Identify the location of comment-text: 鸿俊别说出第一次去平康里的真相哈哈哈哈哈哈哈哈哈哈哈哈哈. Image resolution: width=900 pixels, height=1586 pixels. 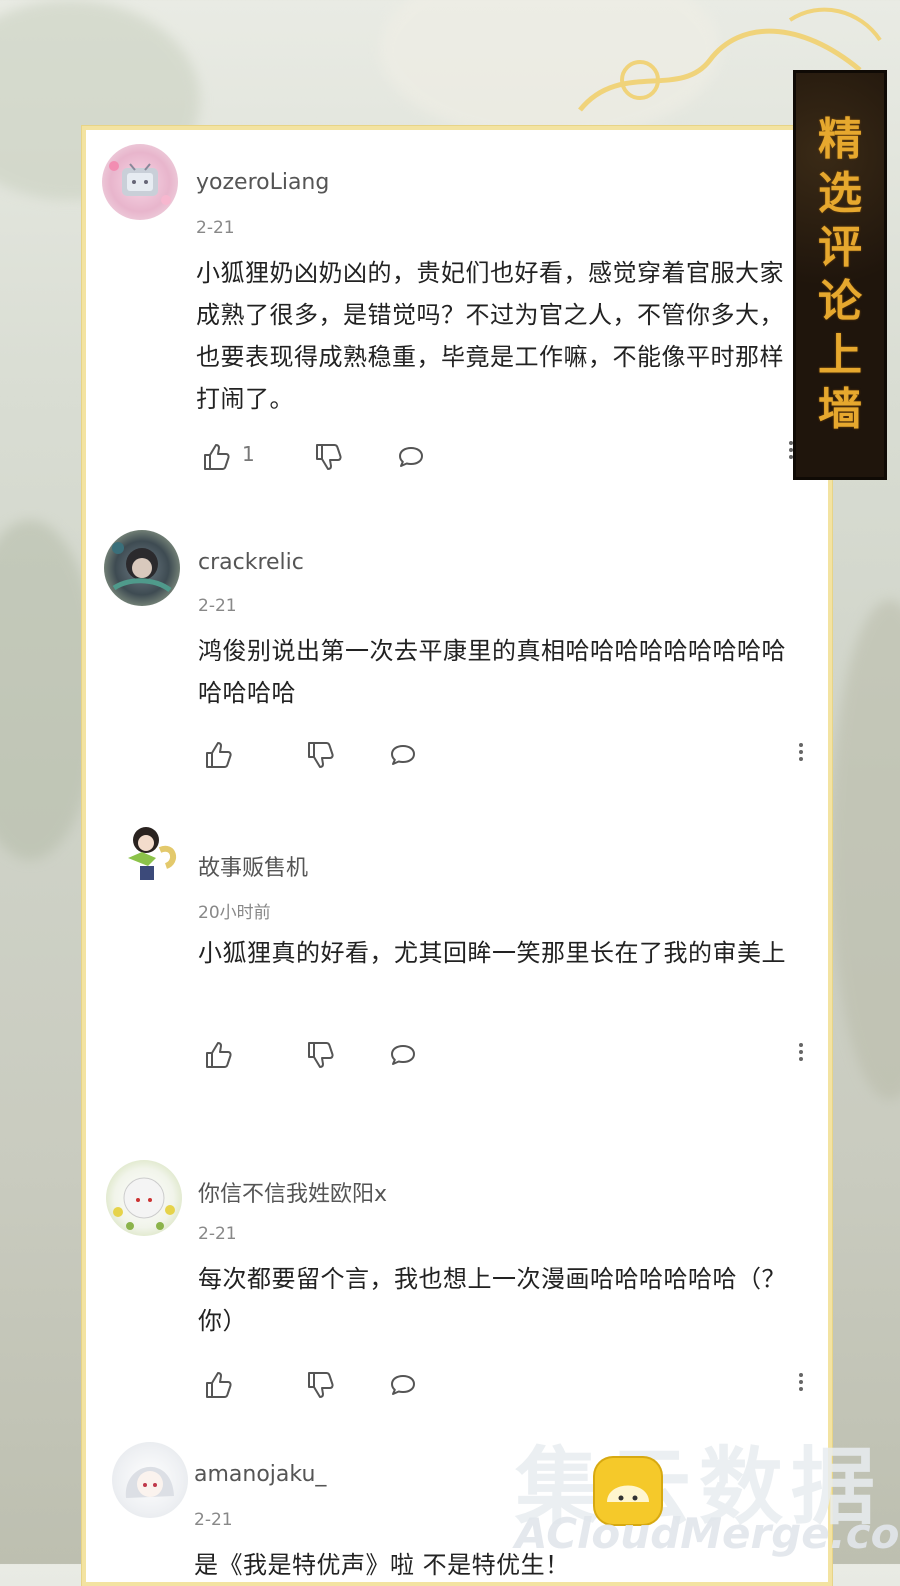
(492, 672).